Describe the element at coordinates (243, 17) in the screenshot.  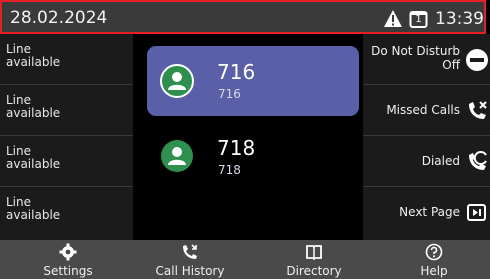
I see `status-bar: 28.02.2024 1 13:39` at that location.